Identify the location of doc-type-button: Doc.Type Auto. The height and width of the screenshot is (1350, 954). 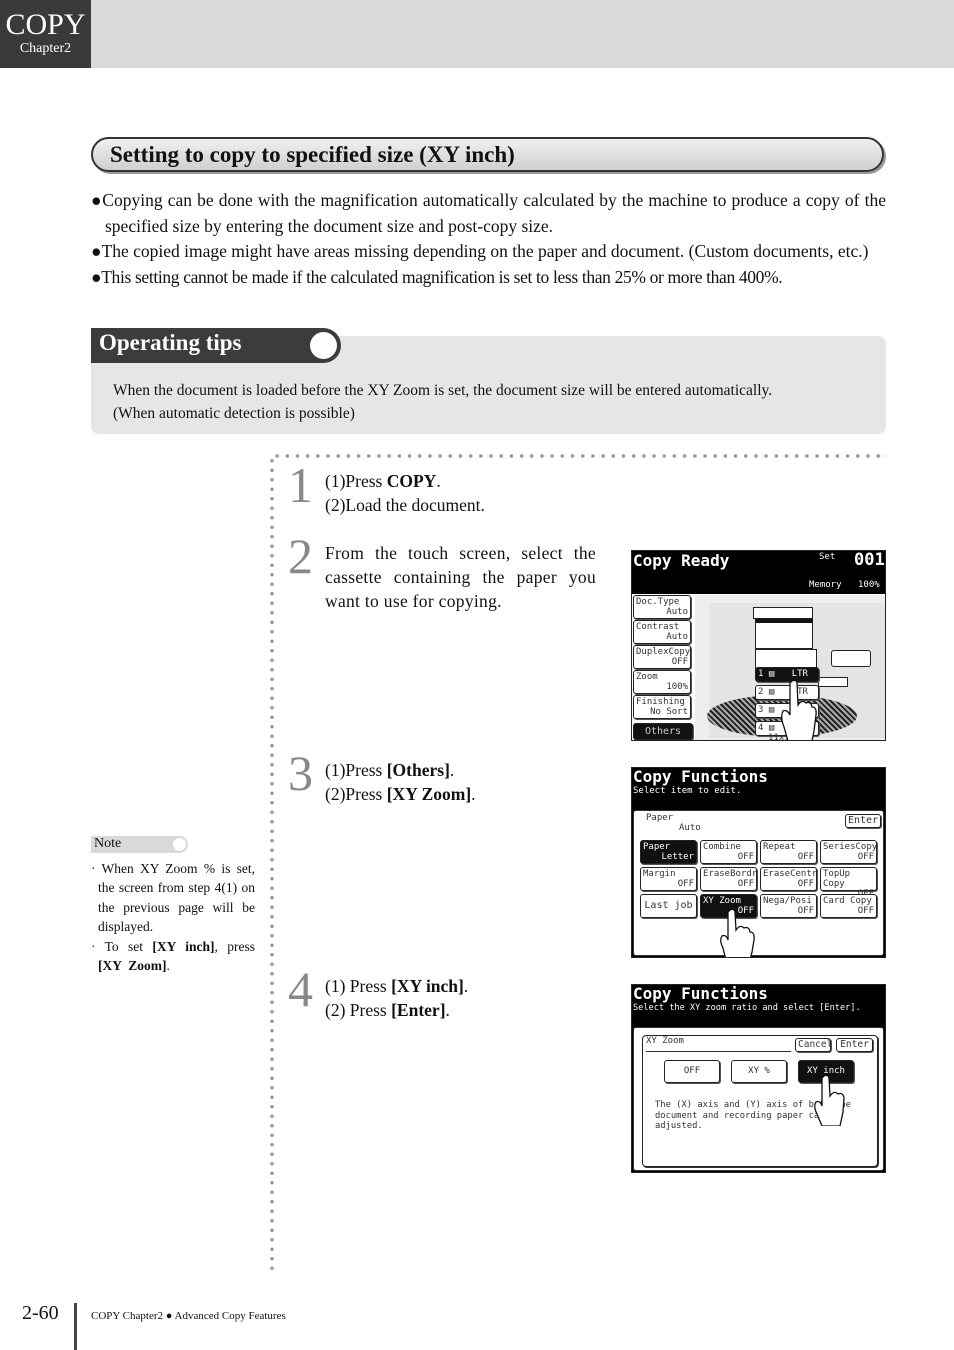
(662, 607).